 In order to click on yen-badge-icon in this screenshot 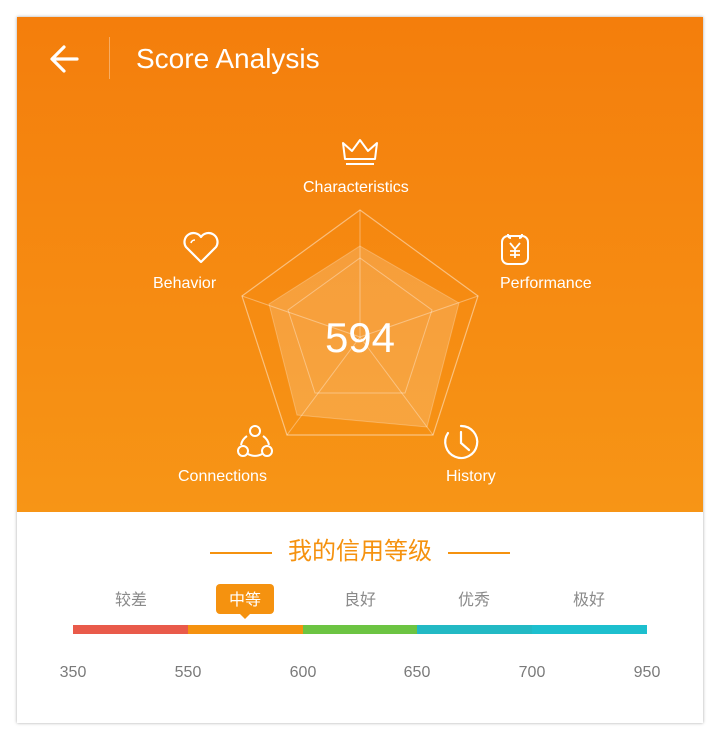, I will do `click(515, 251)`.